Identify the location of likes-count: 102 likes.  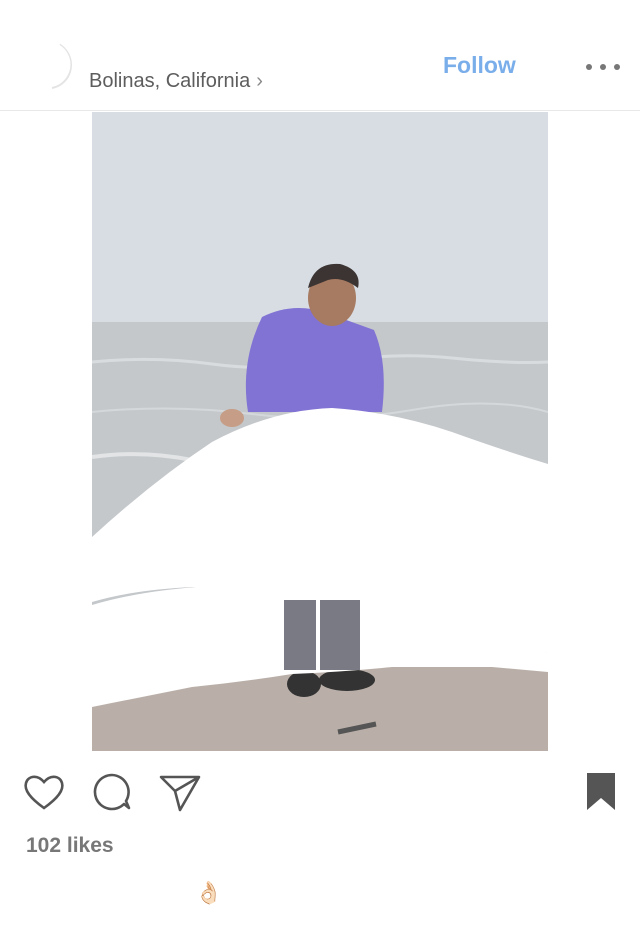
(70, 846).